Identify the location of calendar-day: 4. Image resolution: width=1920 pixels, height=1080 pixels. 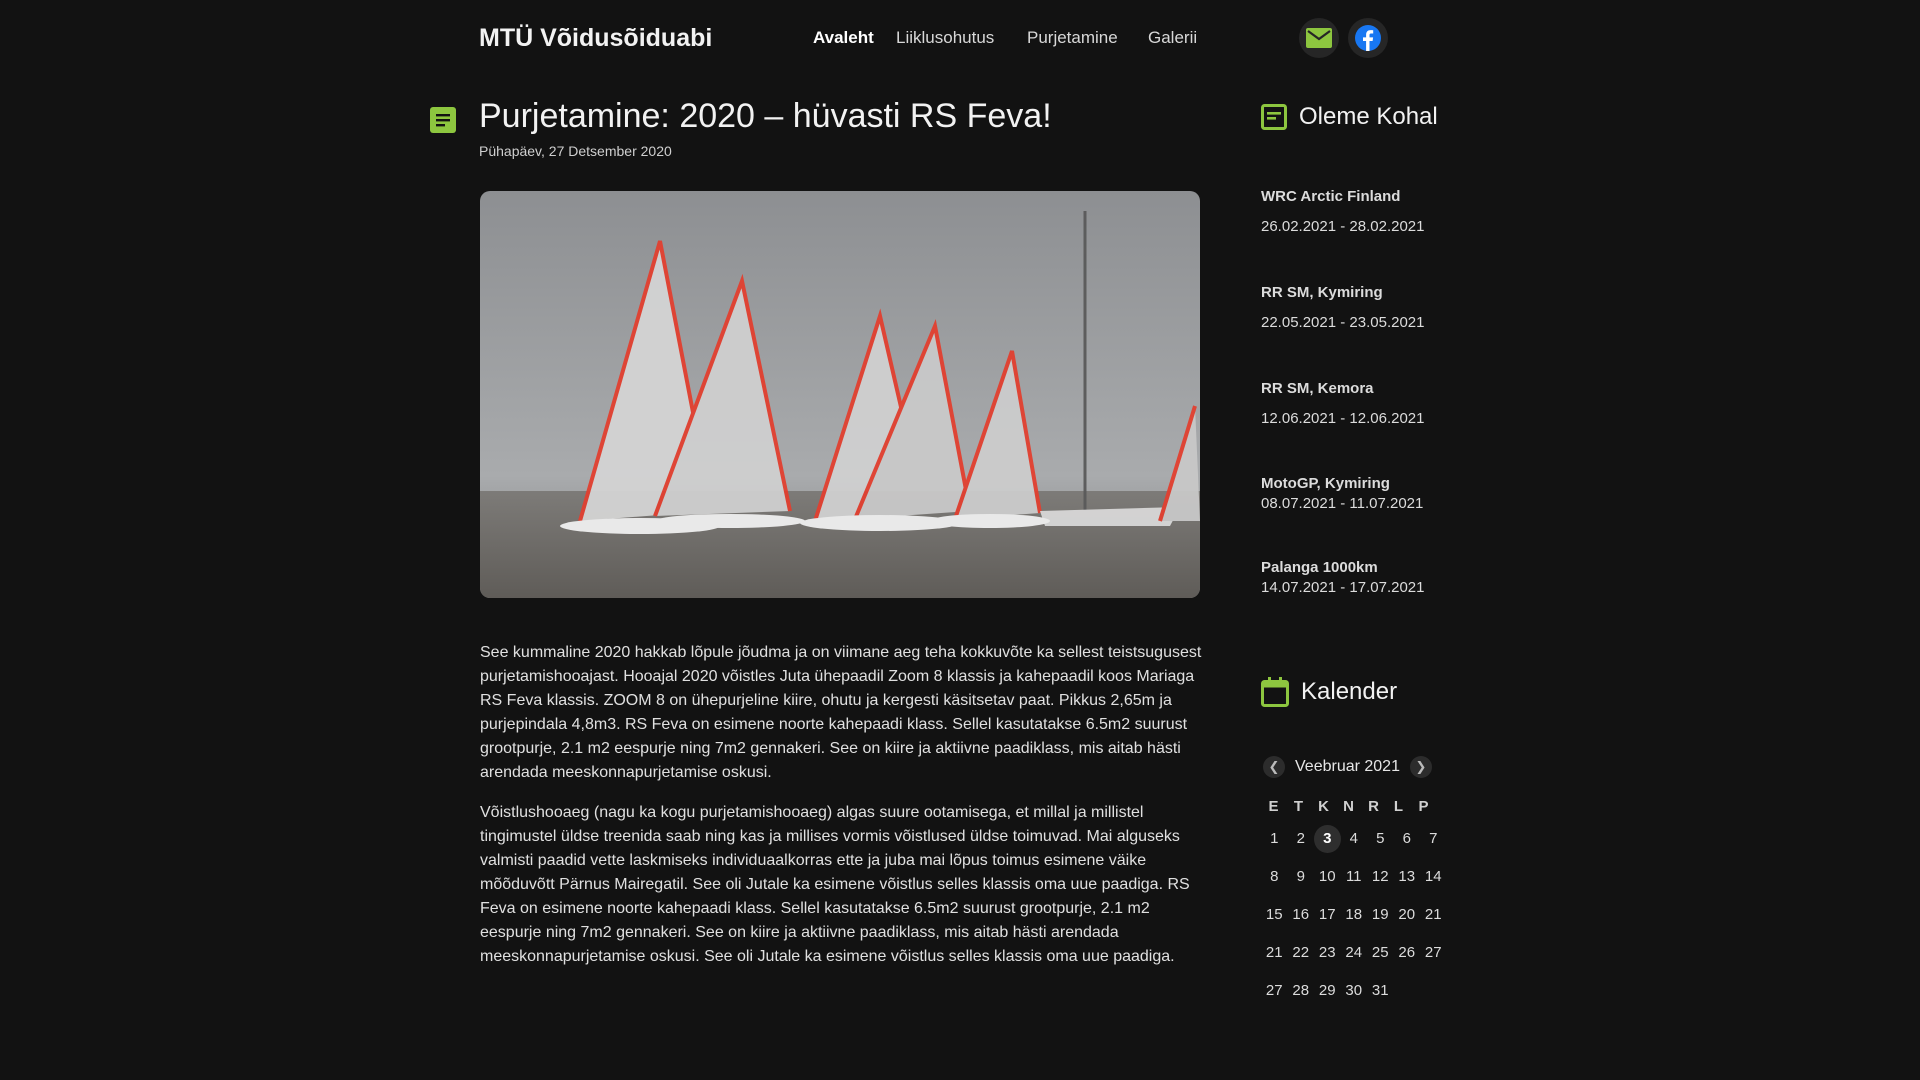
(1354, 839).